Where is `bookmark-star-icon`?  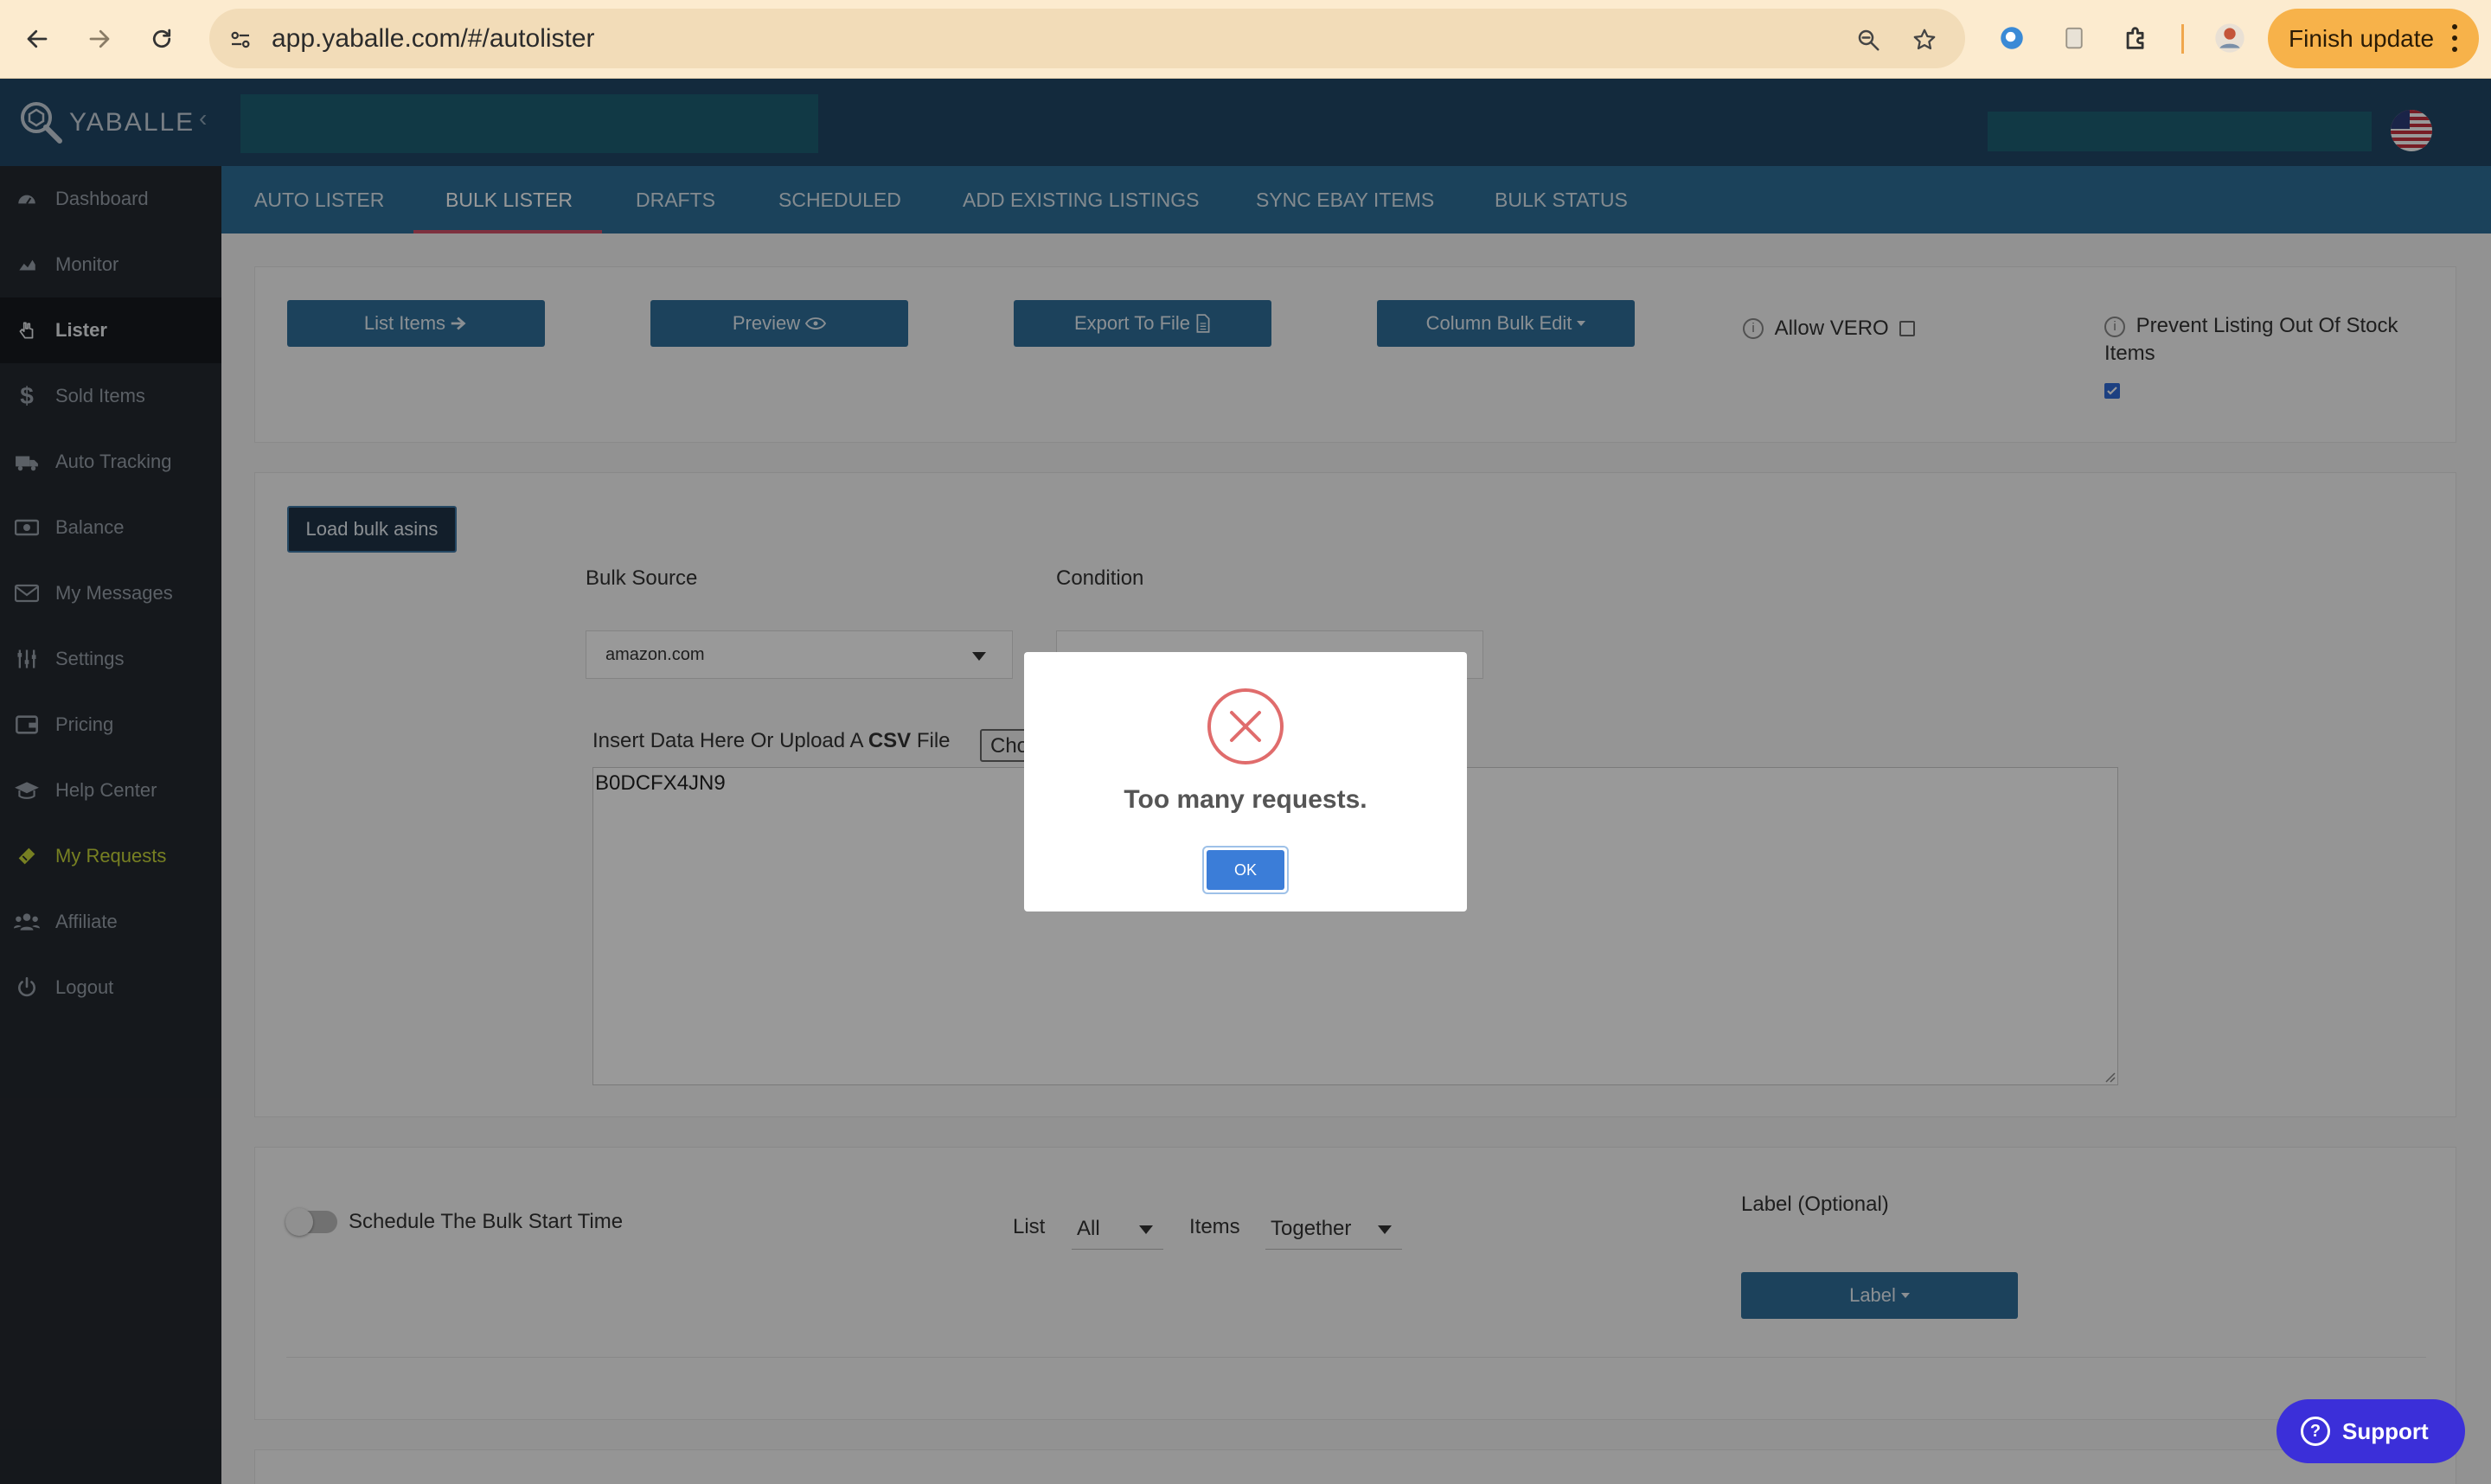 bookmark-star-icon is located at coordinates (1924, 40).